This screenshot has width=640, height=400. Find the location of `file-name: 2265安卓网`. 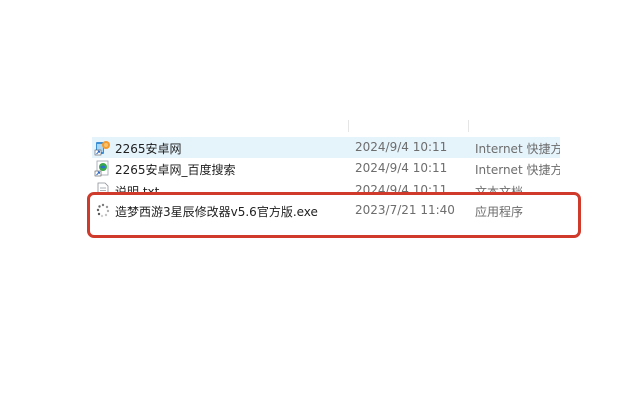

file-name: 2265安卓网 is located at coordinates (148, 149).